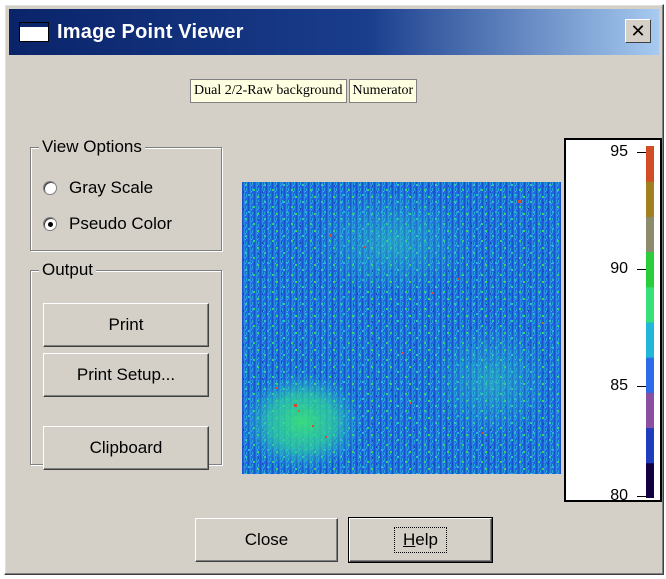 Image resolution: width=666 pixels, height=579 pixels. Describe the element at coordinates (383, 91) in the screenshot. I see `image-label-secondary: Numerator` at that location.